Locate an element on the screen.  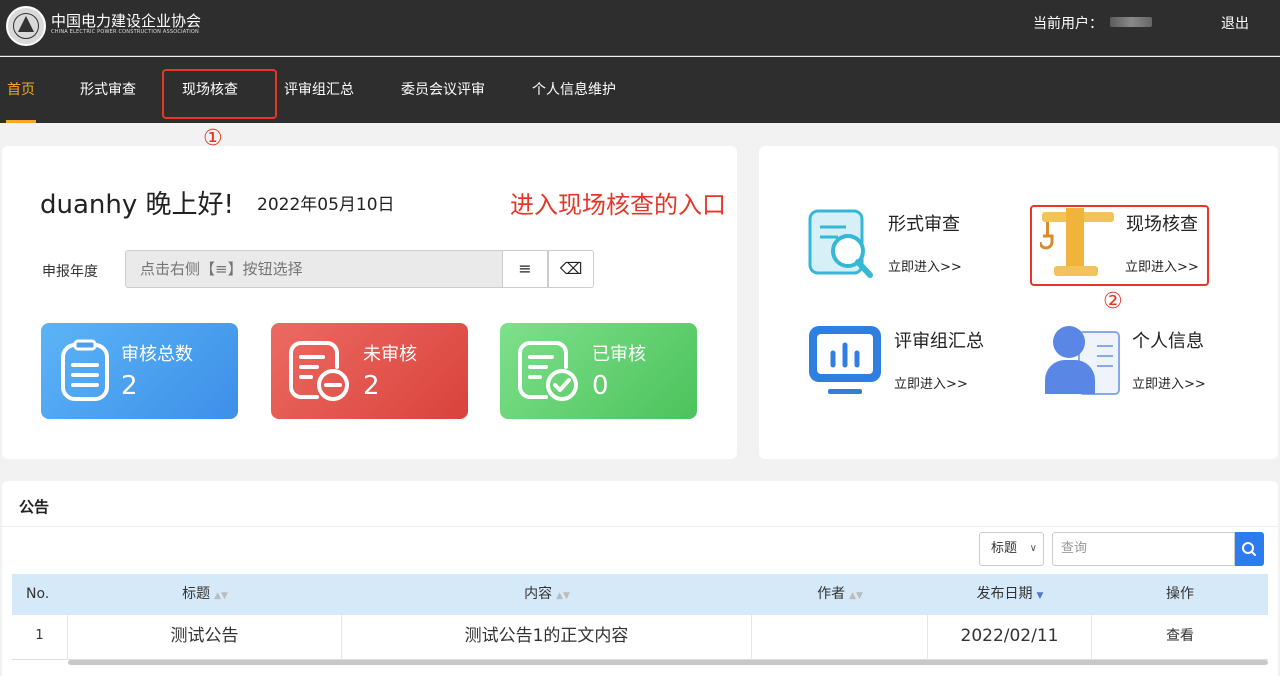
association-logo is located at coordinates (26, 26).